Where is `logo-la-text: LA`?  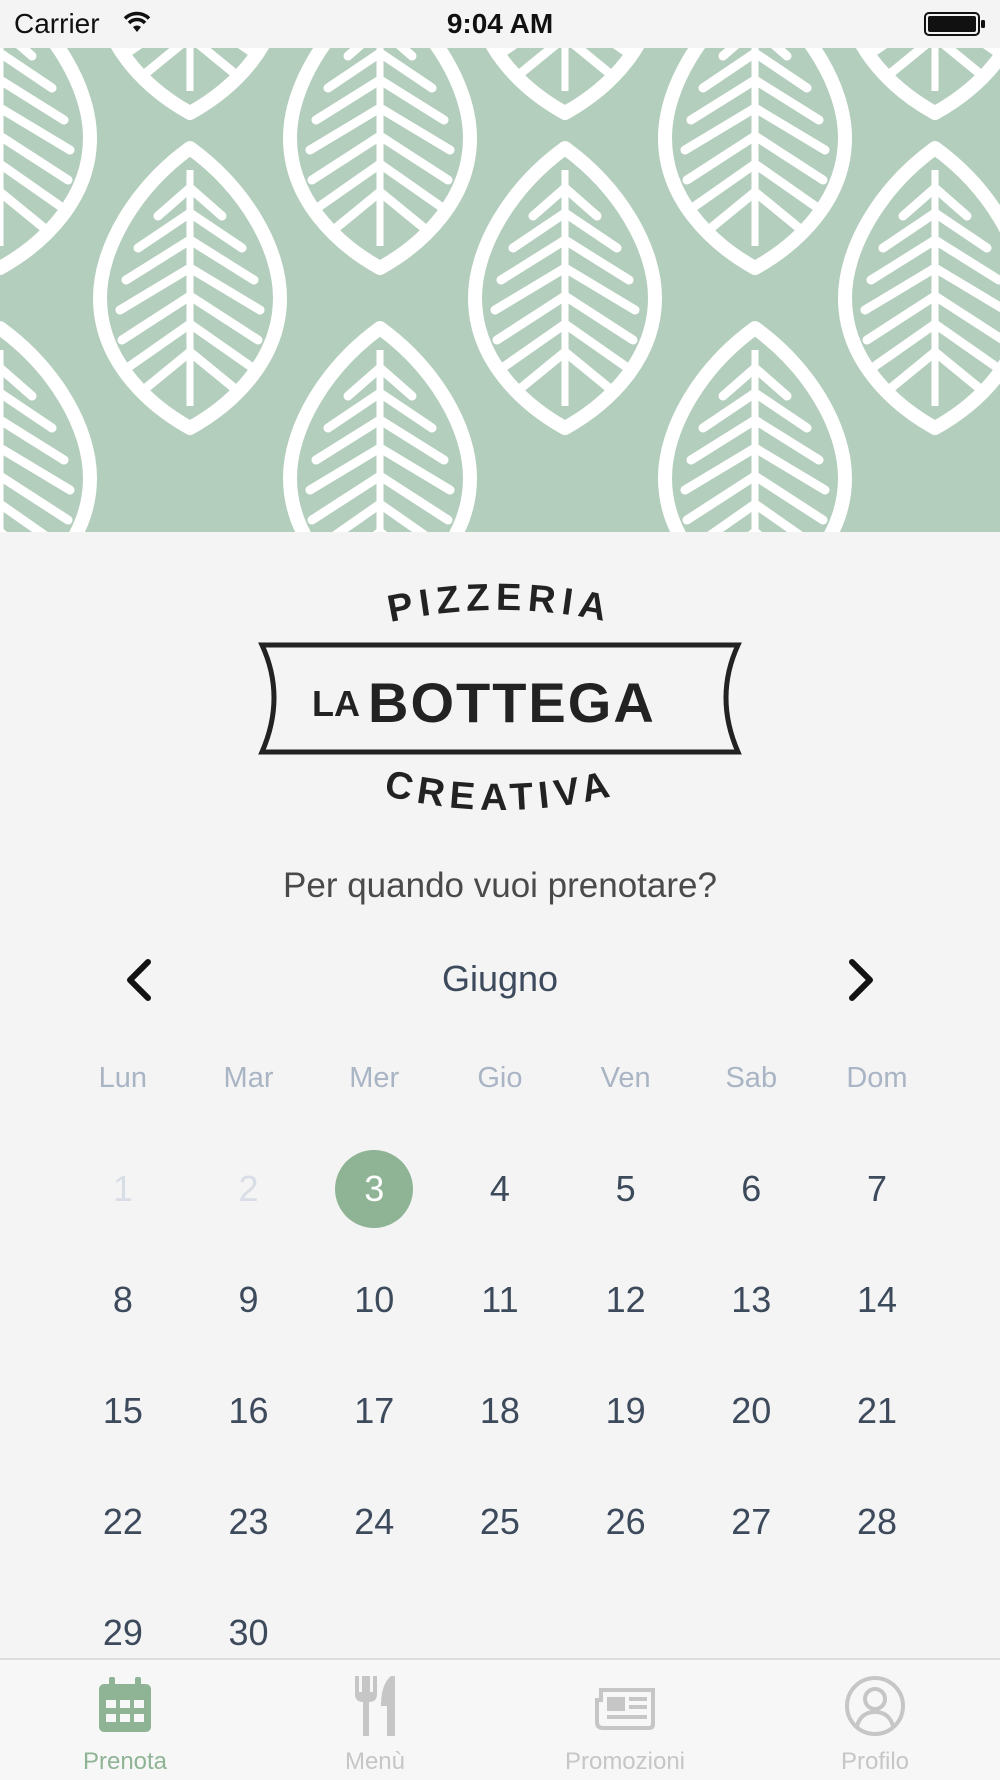
logo-la-text: LA is located at coordinates (336, 703).